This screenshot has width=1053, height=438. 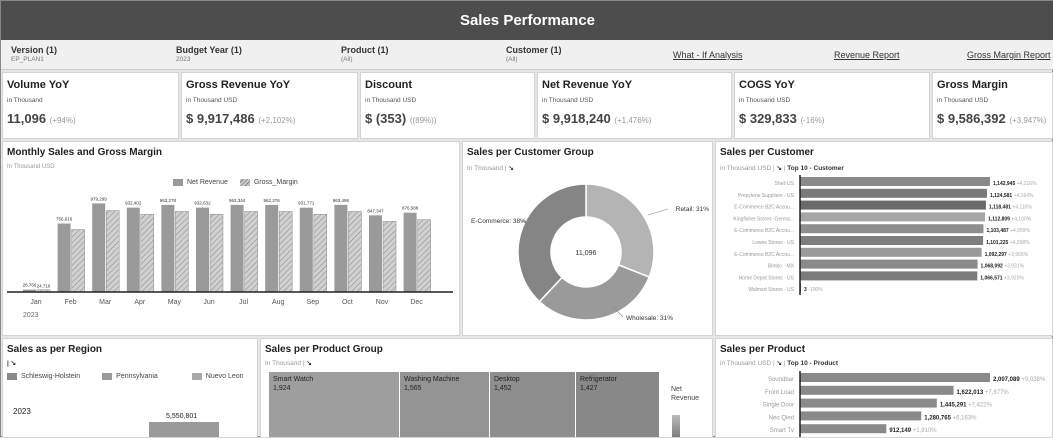 I want to click on kpi-change: (-16%), so click(x=812, y=120).